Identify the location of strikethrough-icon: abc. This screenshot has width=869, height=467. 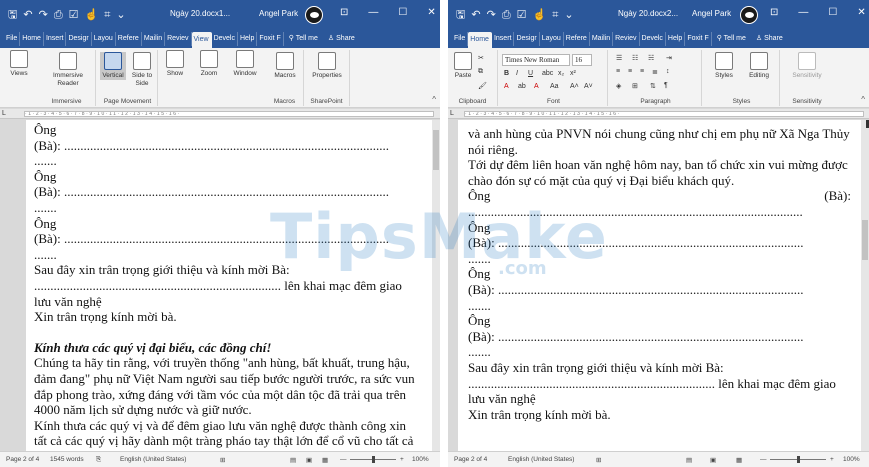
(547, 73).